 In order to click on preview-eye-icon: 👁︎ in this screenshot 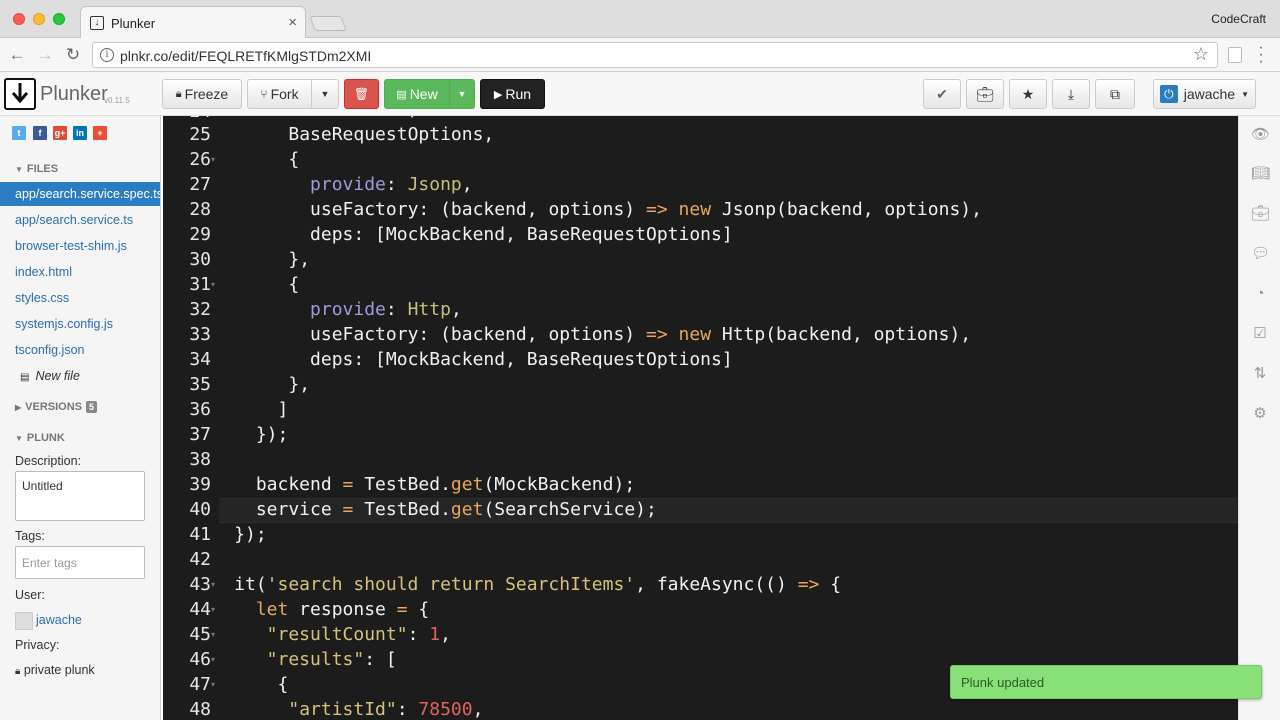, I will do `click(1260, 135)`.